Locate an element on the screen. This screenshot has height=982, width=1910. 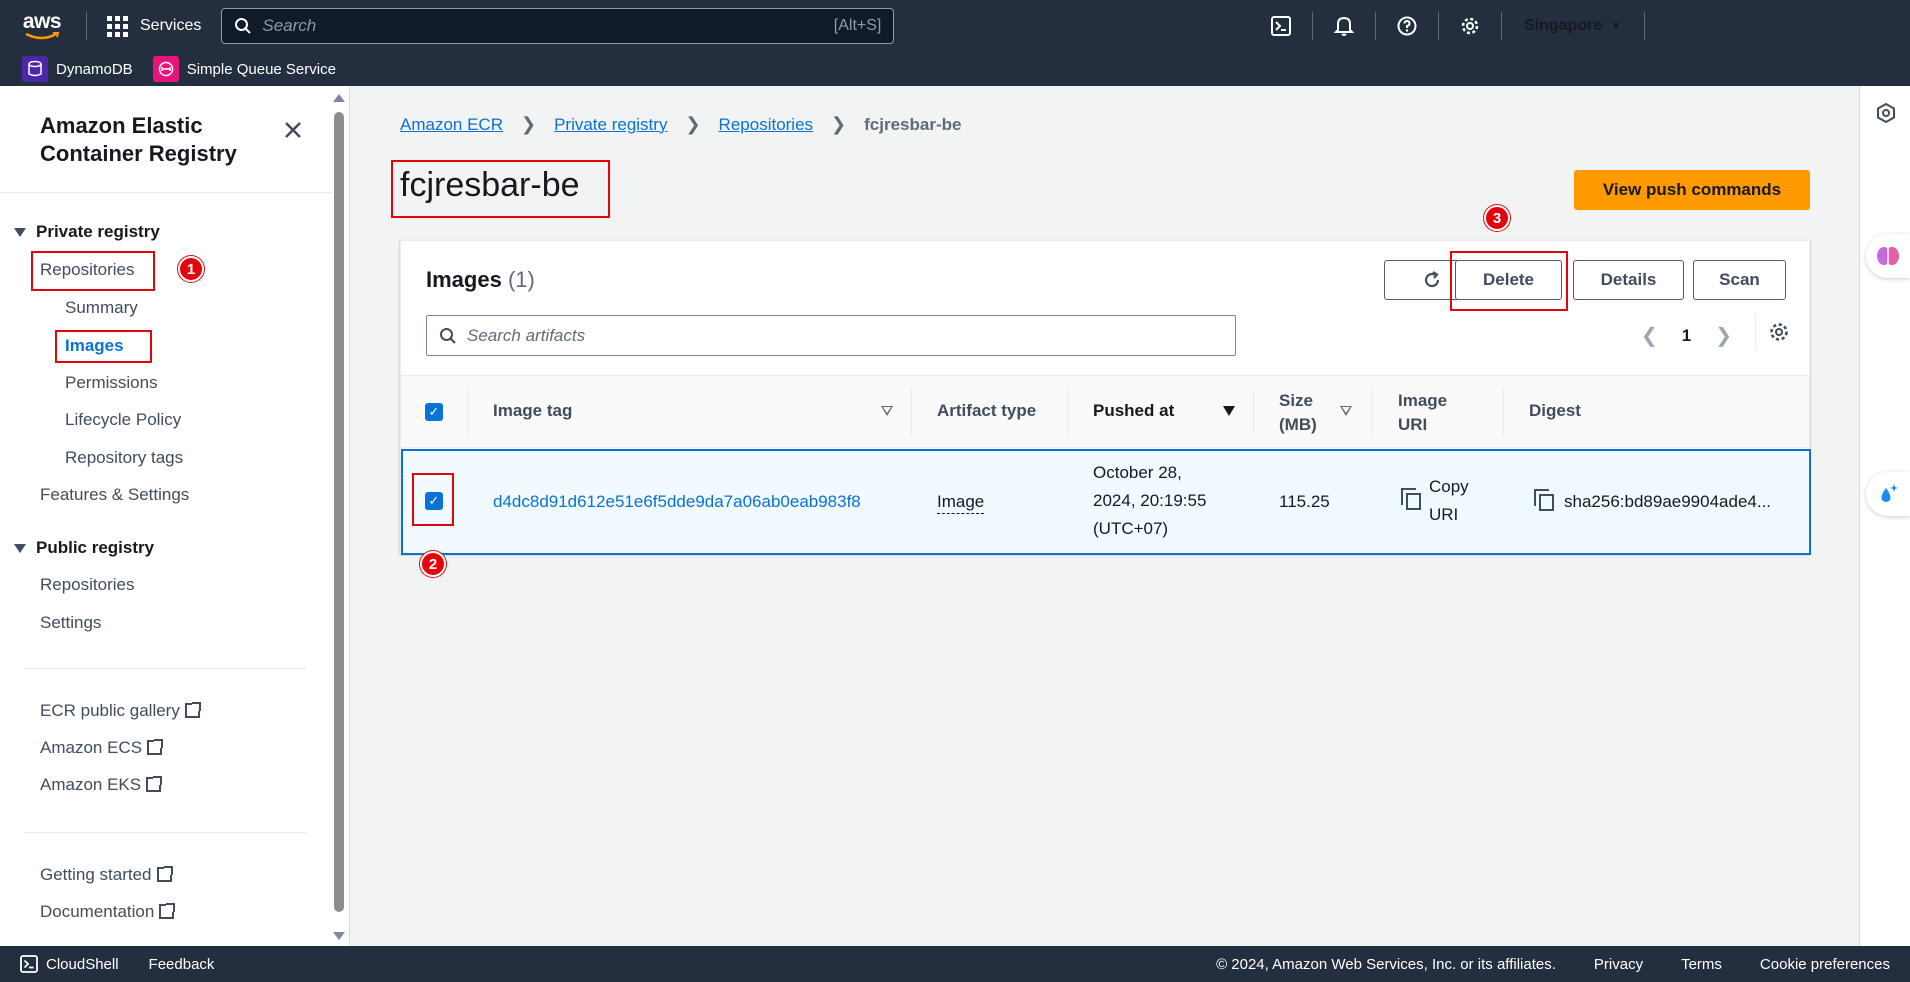
notifications-button is located at coordinates (1344, 26).